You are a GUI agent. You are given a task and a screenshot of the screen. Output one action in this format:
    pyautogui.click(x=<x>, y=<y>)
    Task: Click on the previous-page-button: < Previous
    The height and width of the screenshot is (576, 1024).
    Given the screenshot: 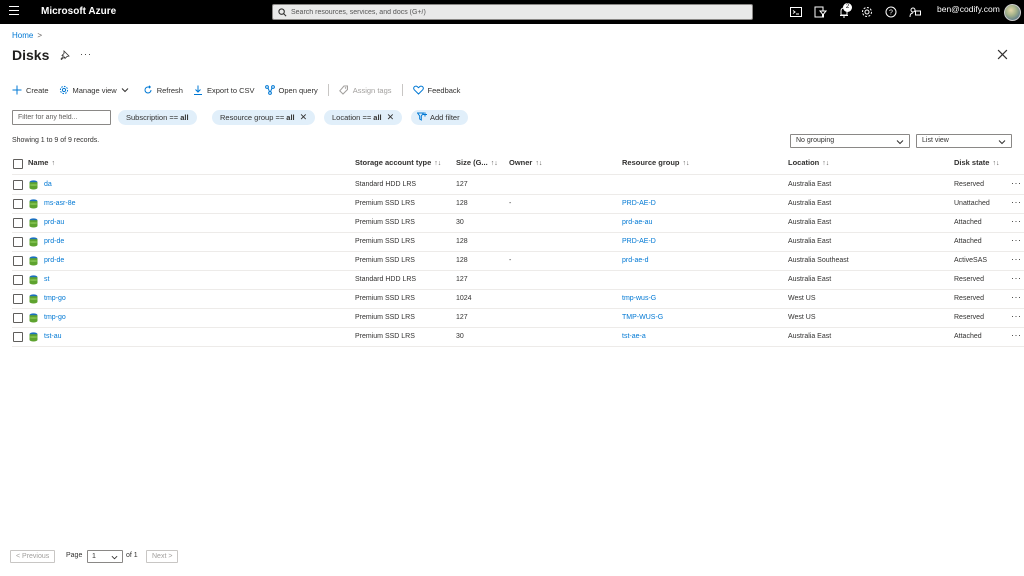 What is the action you would take?
    pyautogui.click(x=33, y=556)
    